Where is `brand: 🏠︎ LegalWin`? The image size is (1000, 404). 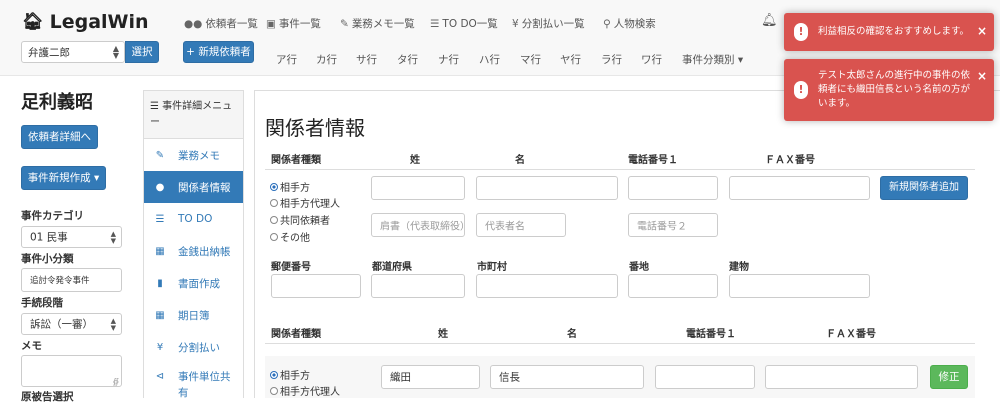 brand: 🏠︎ LegalWin is located at coordinates (85, 22).